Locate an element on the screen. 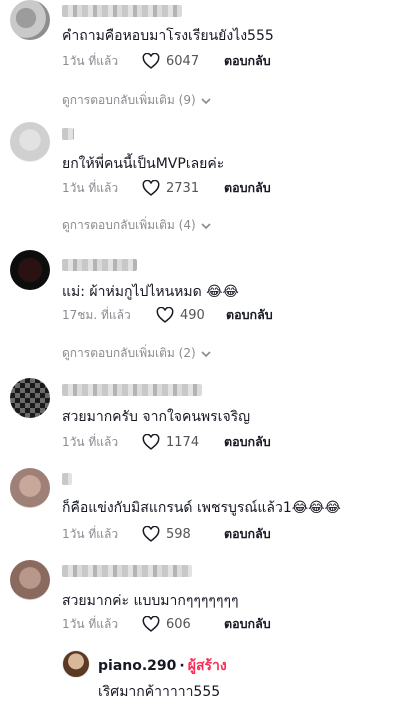 This screenshot has width=411, height=708. like-count: 490 is located at coordinates (192, 315).